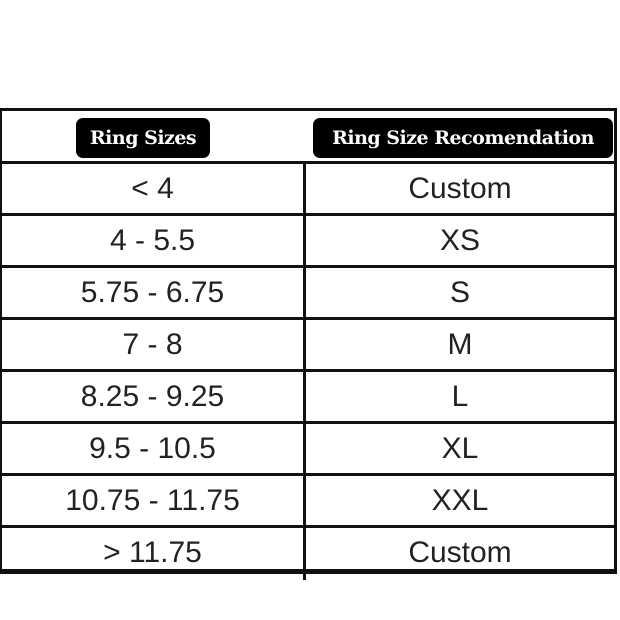  Describe the element at coordinates (154, 240) in the screenshot. I see `ring-size-cell: 4 - 5.5` at that location.